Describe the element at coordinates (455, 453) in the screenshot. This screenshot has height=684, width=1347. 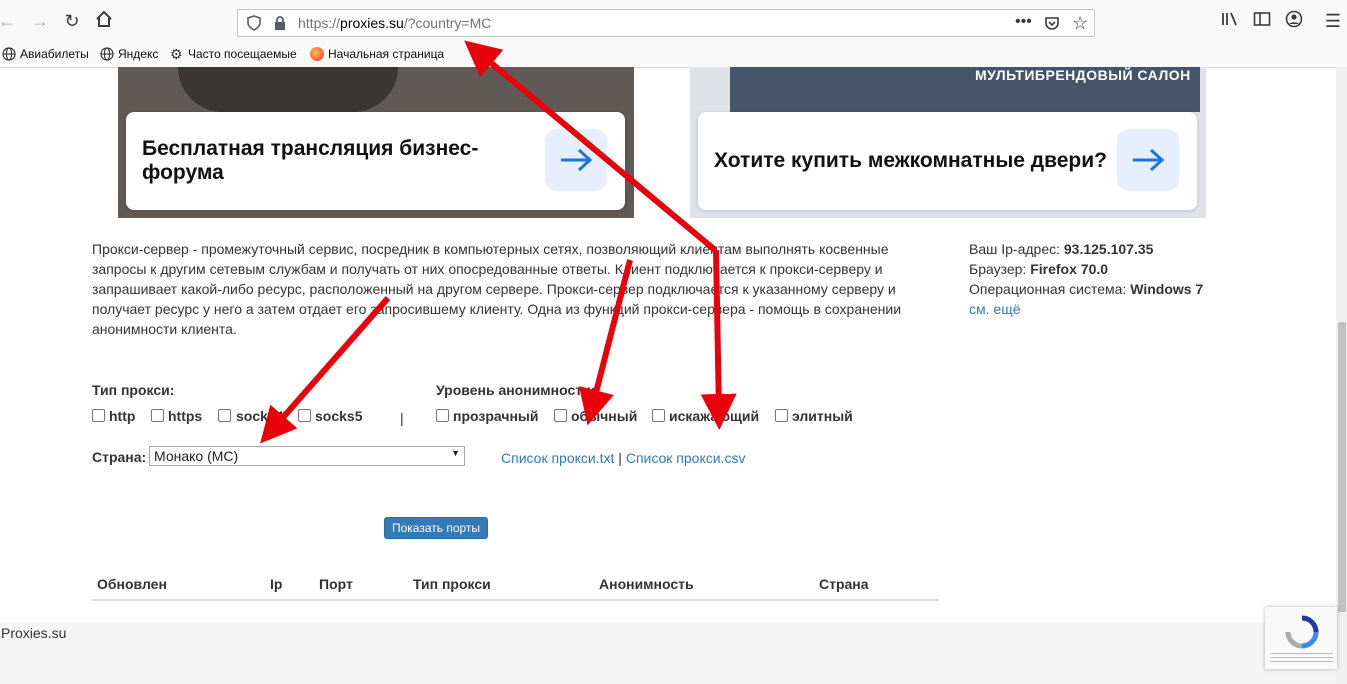
I see `dropdown-arrow-icon: ▼` at that location.